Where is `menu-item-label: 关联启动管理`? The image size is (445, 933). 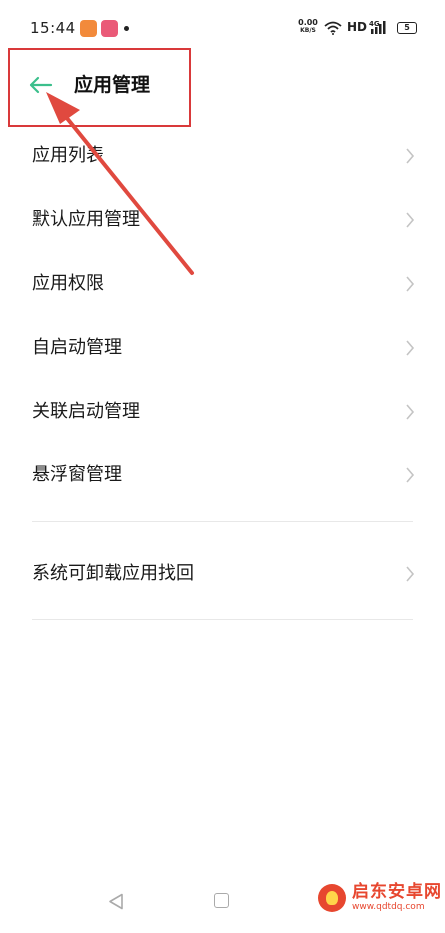
menu-item-label: 关联启动管理 is located at coordinates (86, 411).